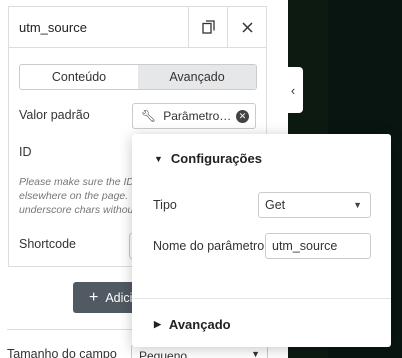  I want to click on field-title: utm_source, so click(98, 27).